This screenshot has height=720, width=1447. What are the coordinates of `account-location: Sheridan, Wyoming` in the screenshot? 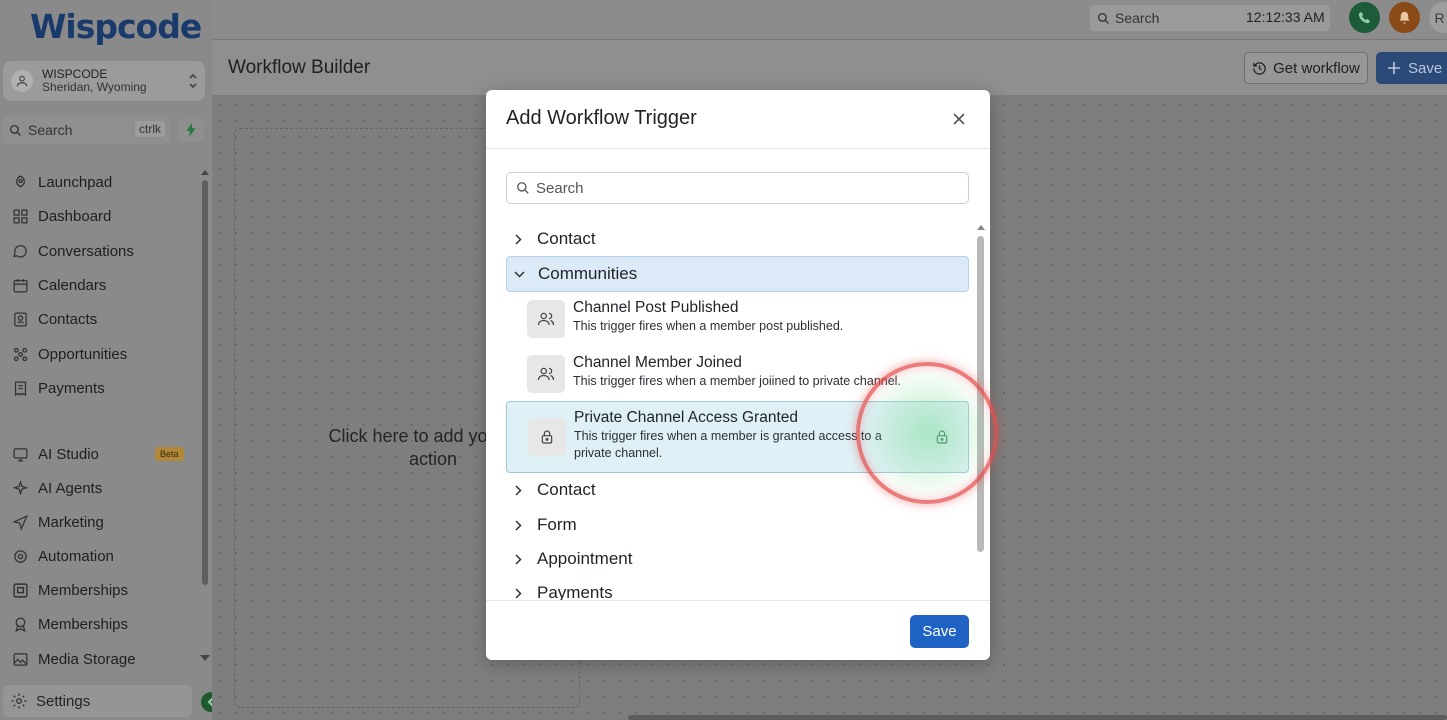 It's located at (94, 87).